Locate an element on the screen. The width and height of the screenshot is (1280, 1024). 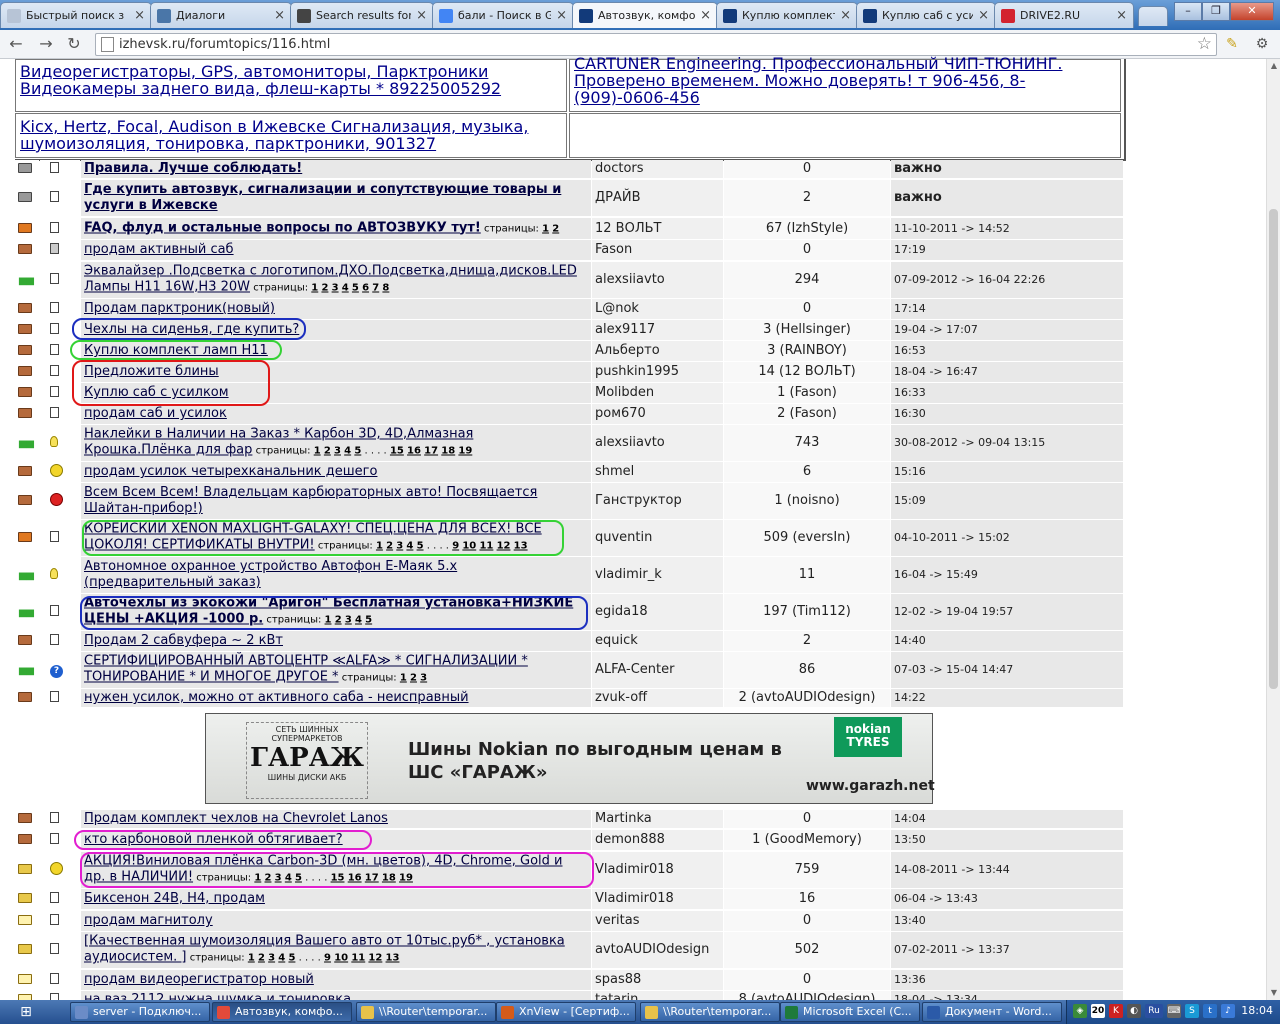
forward-icon: → is located at coordinates (46, 44).